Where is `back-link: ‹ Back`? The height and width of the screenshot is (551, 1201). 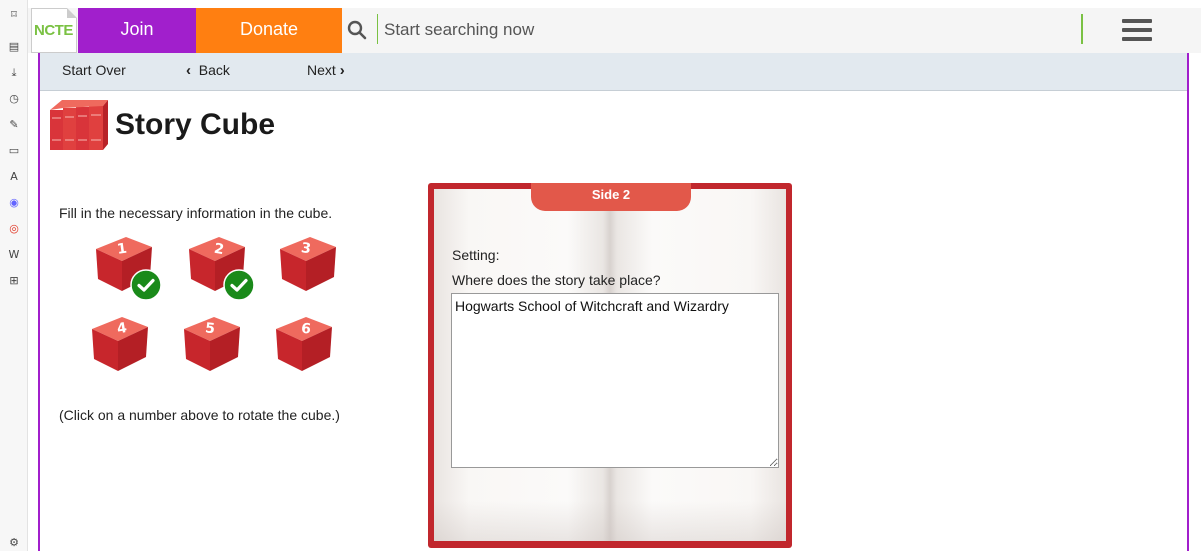
back-link: ‹ Back is located at coordinates (208, 70).